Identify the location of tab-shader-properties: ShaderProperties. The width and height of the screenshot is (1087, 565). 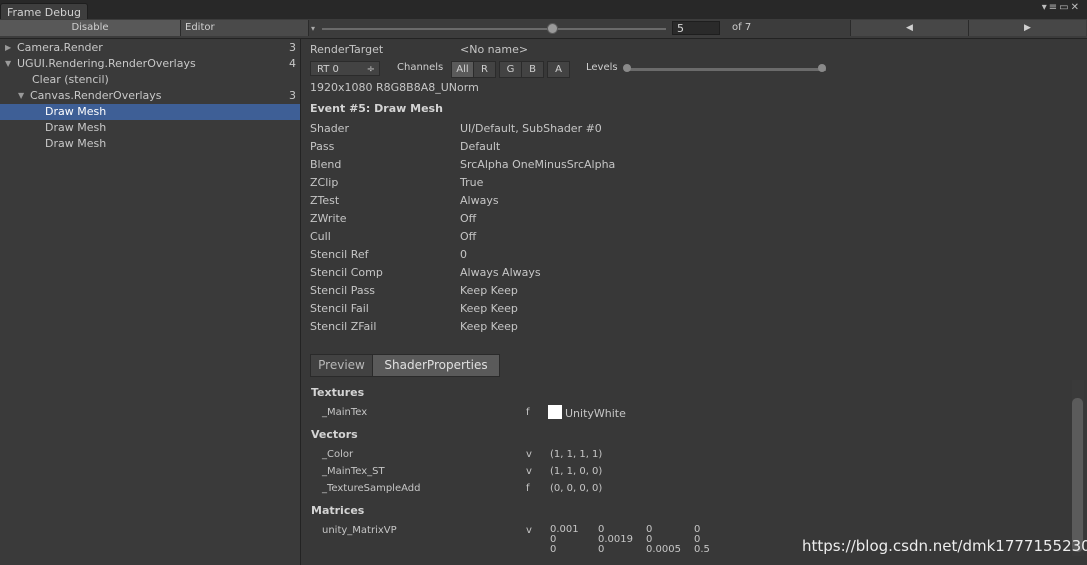
(436, 365).